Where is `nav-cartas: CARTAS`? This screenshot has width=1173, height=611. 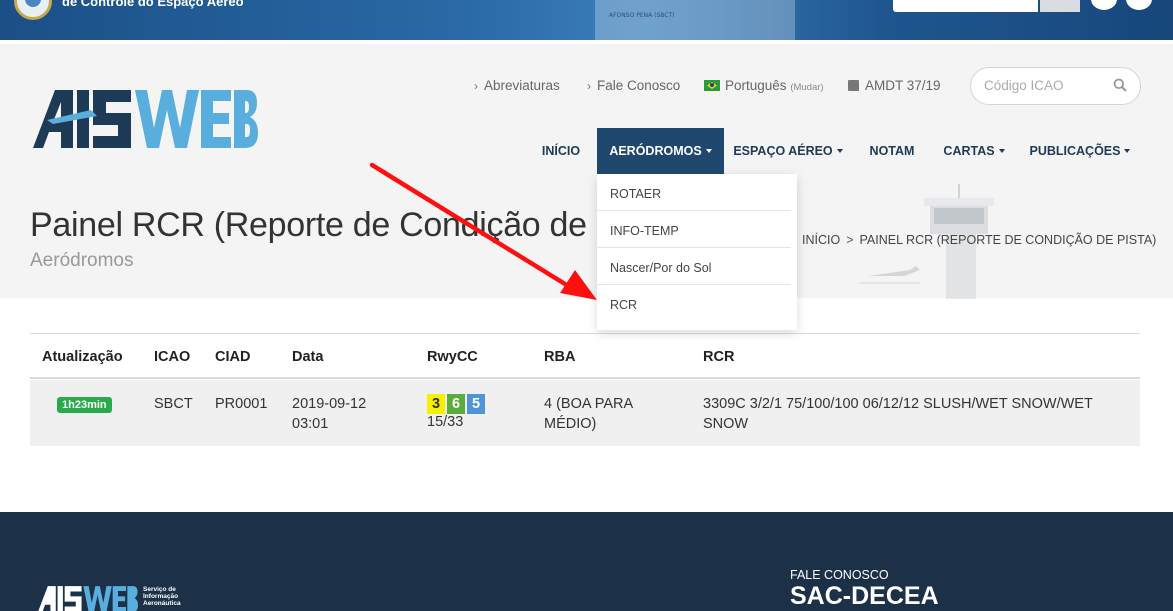
nav-cartas: CARTAS is located at coordinates (974, 151).